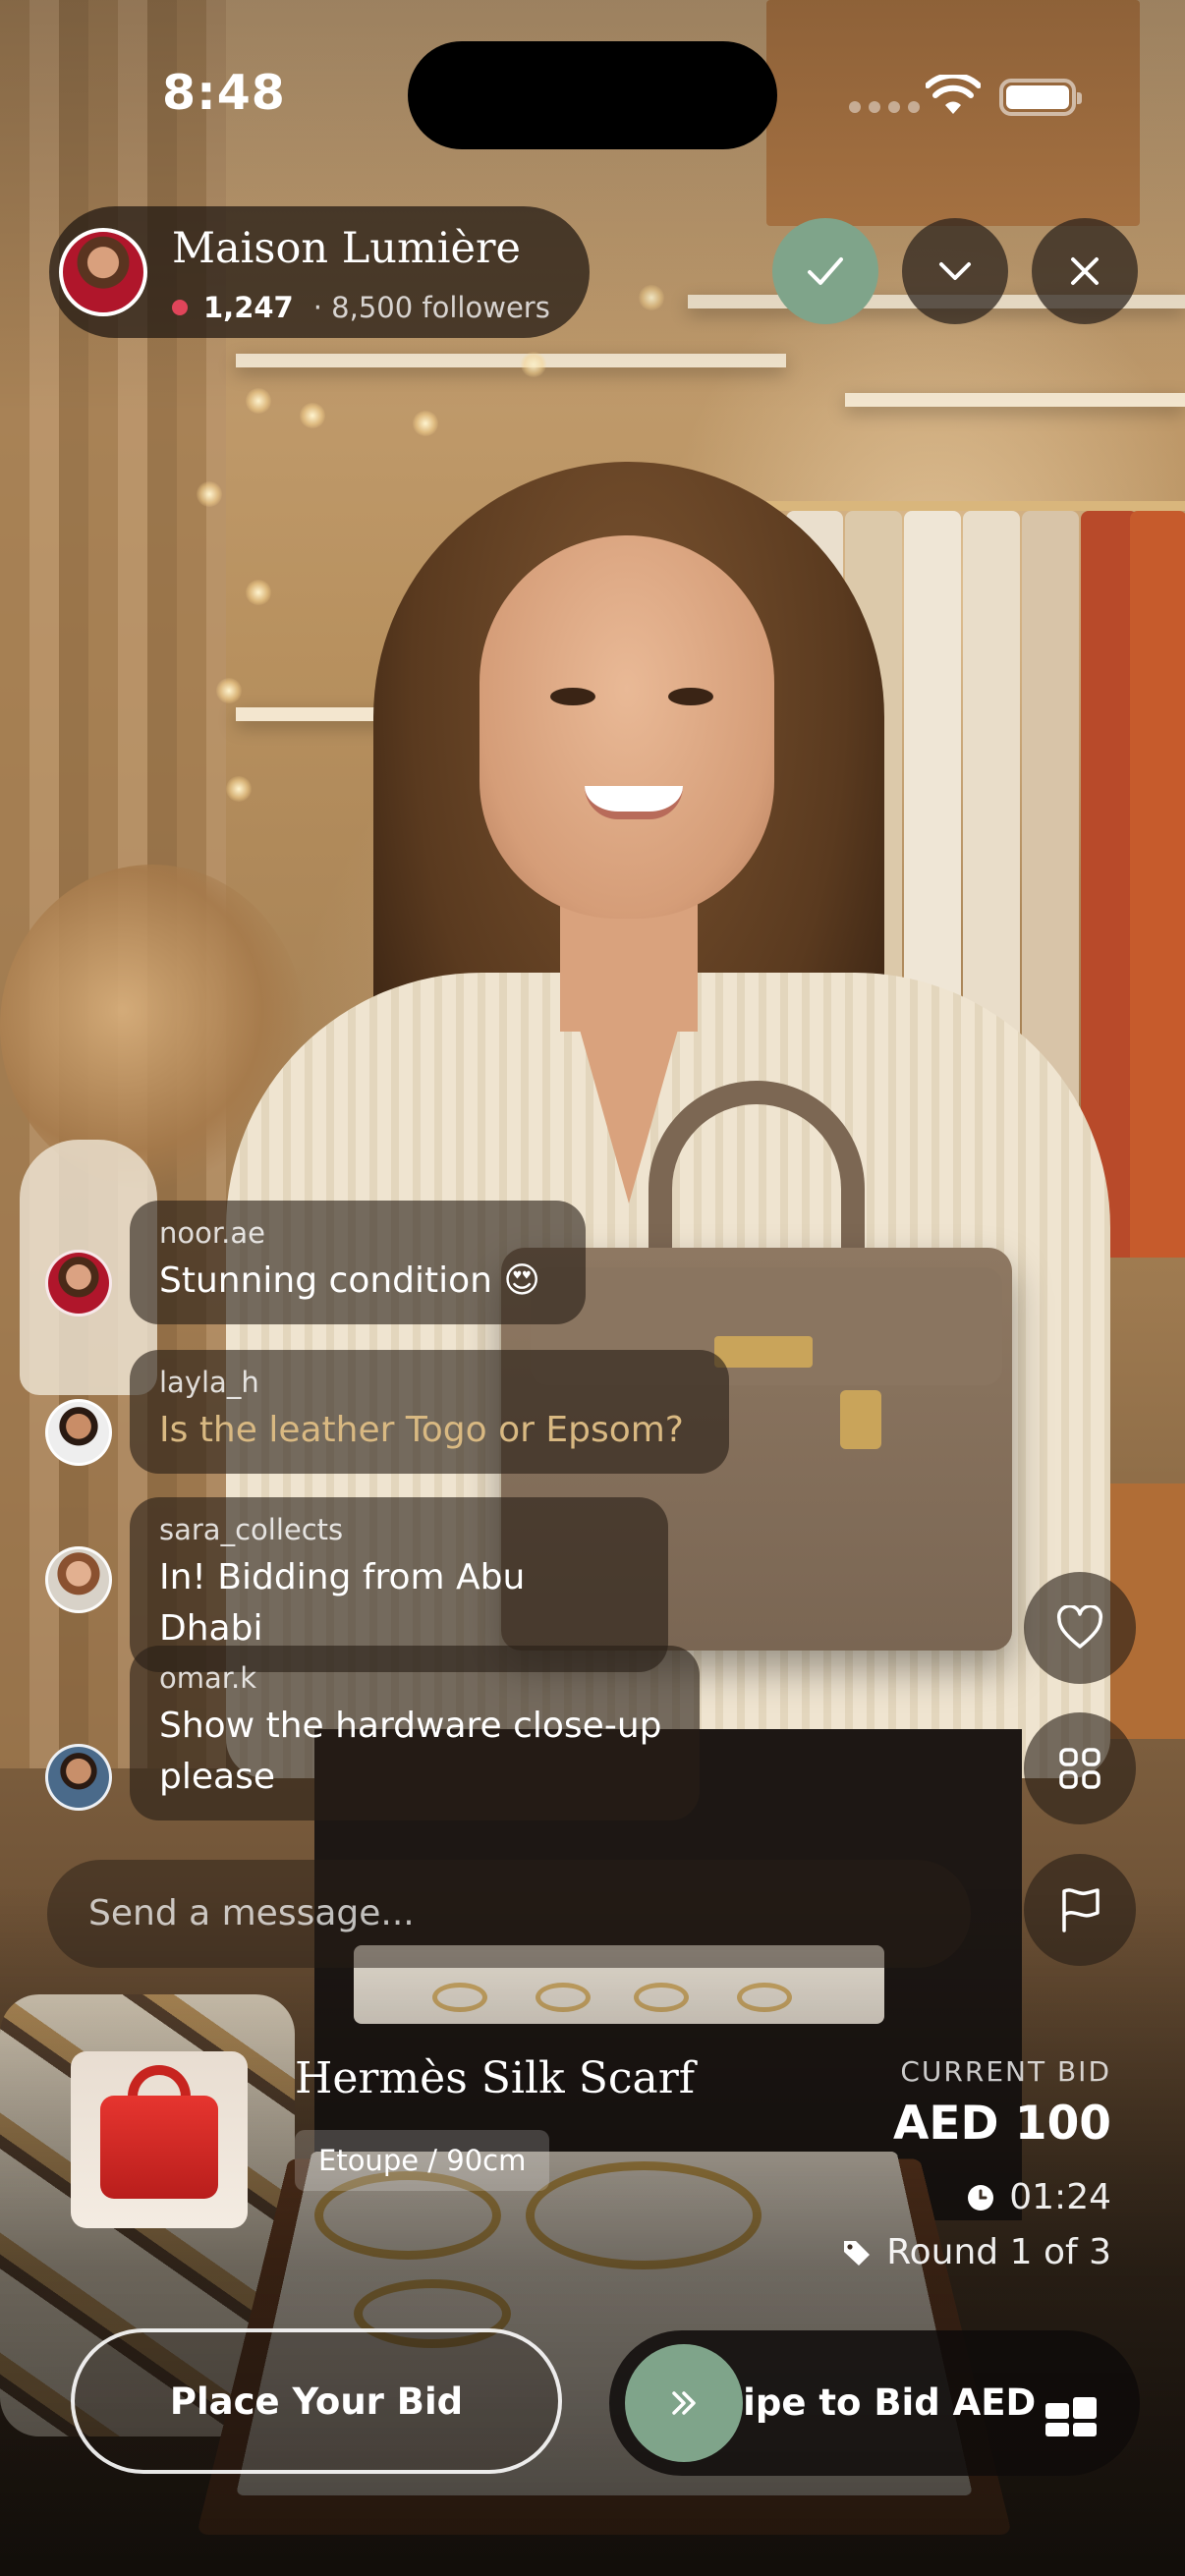 This screenshot has height=2576, width=1185. I want to click on like-button, so click(1080, 1628).